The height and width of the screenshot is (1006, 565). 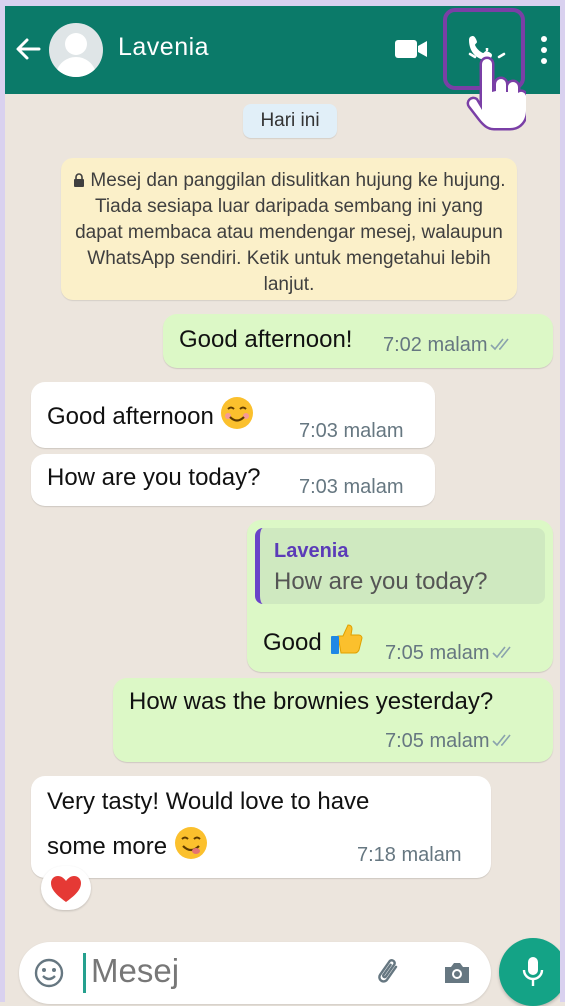 I want to click on lock-icon, so click(x=79, y=180).